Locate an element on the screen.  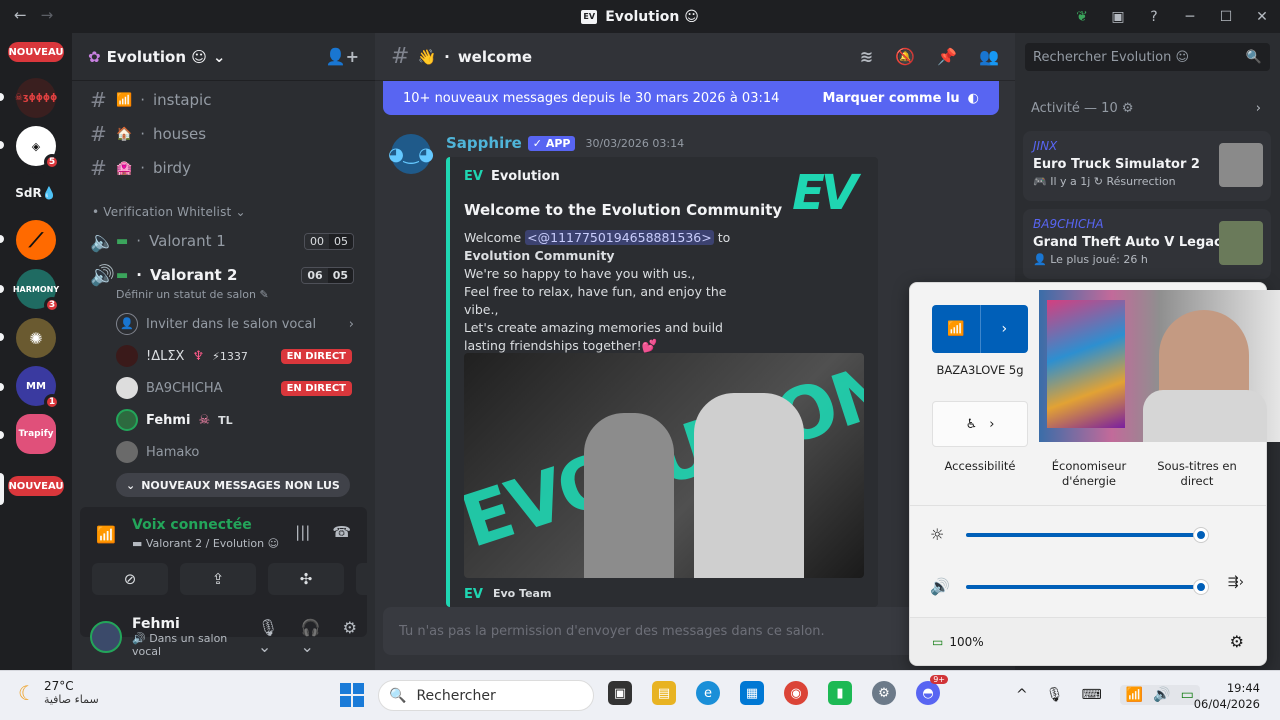
voice-user-row: Hamako is located at coordinates (239, 452).